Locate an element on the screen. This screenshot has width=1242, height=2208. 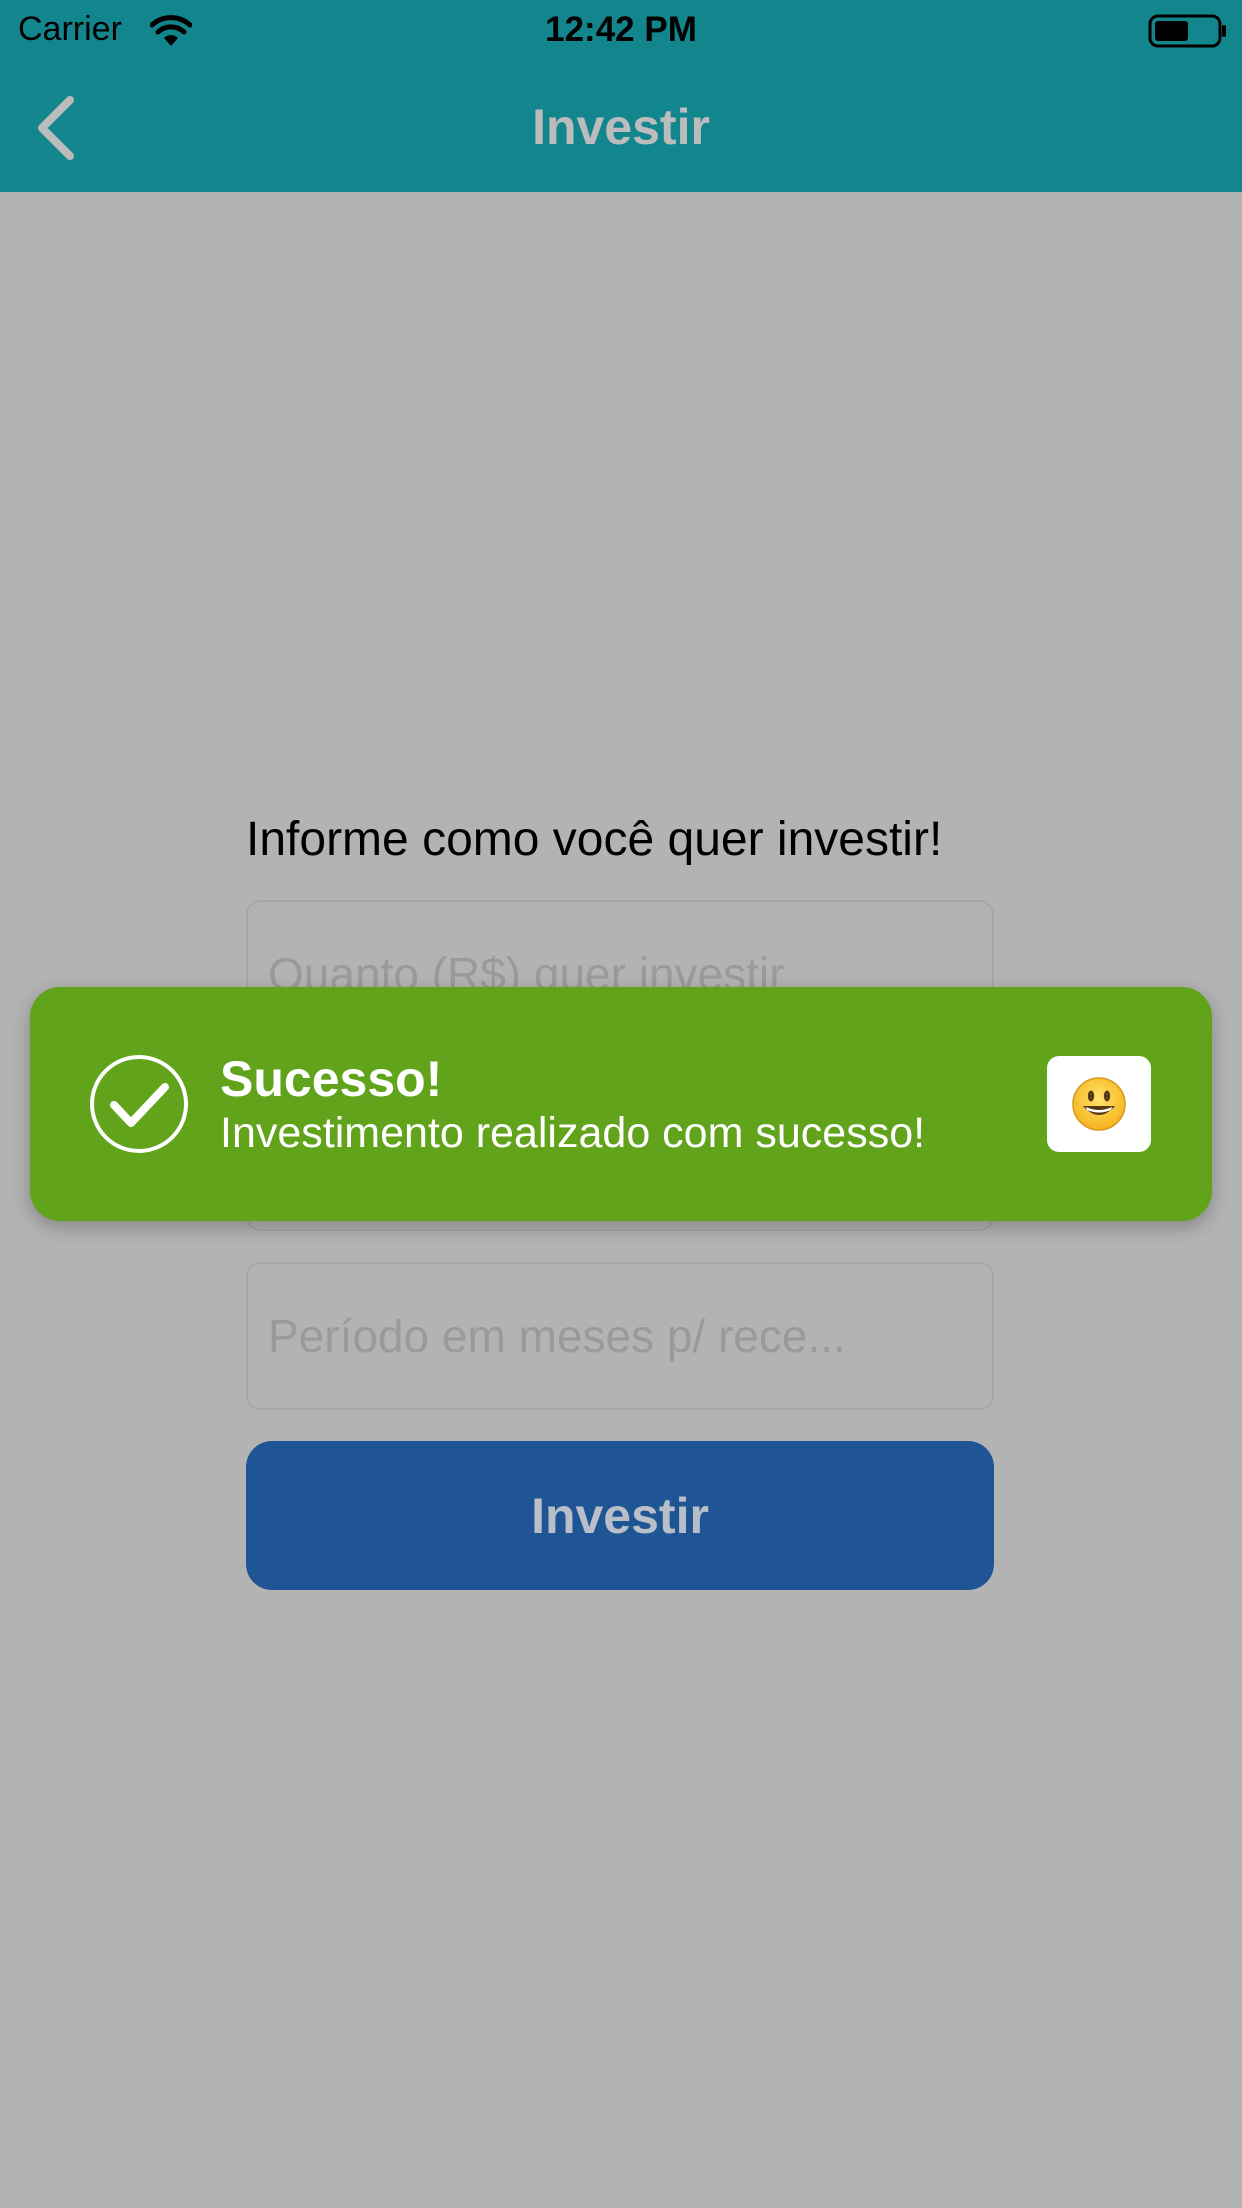
status-bar: Carrier 12:42 PM is located at coordinates (621, 31).